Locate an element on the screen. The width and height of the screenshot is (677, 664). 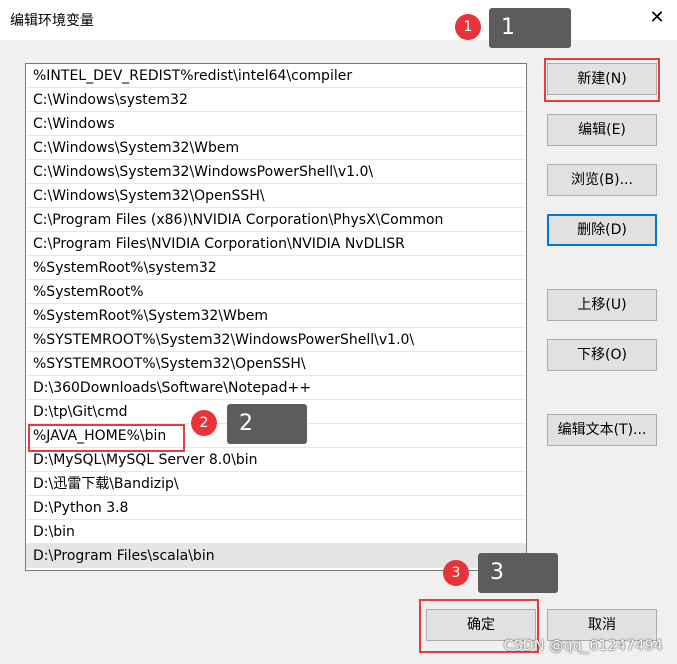
window-title: 编辑环境变量 is located at coordinates (52, 21).